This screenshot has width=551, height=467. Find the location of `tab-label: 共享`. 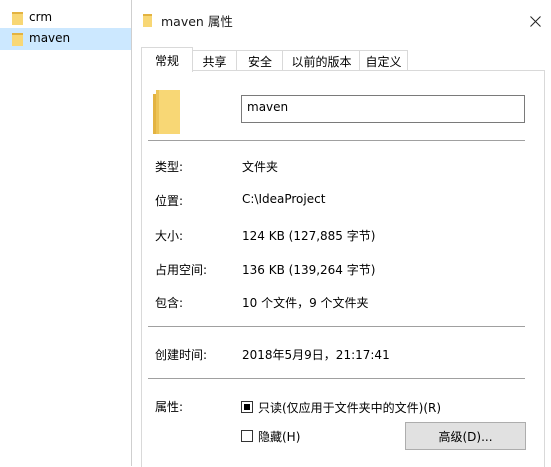

tab-label: 共享 is located at coordinates (214, 62).